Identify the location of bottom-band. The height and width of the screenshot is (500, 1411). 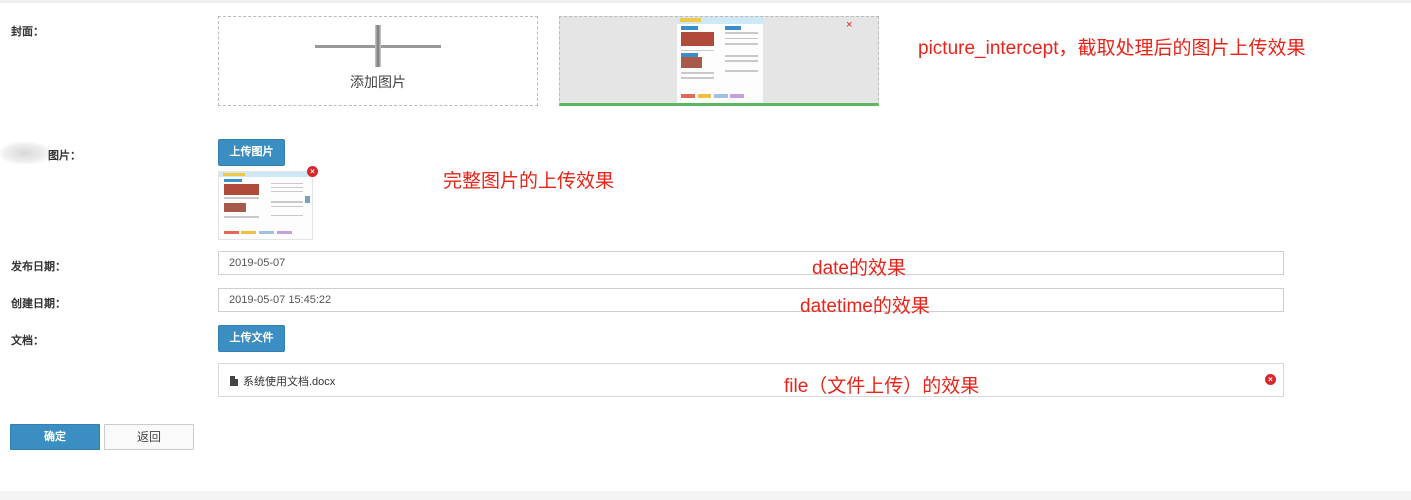
(705, 495).